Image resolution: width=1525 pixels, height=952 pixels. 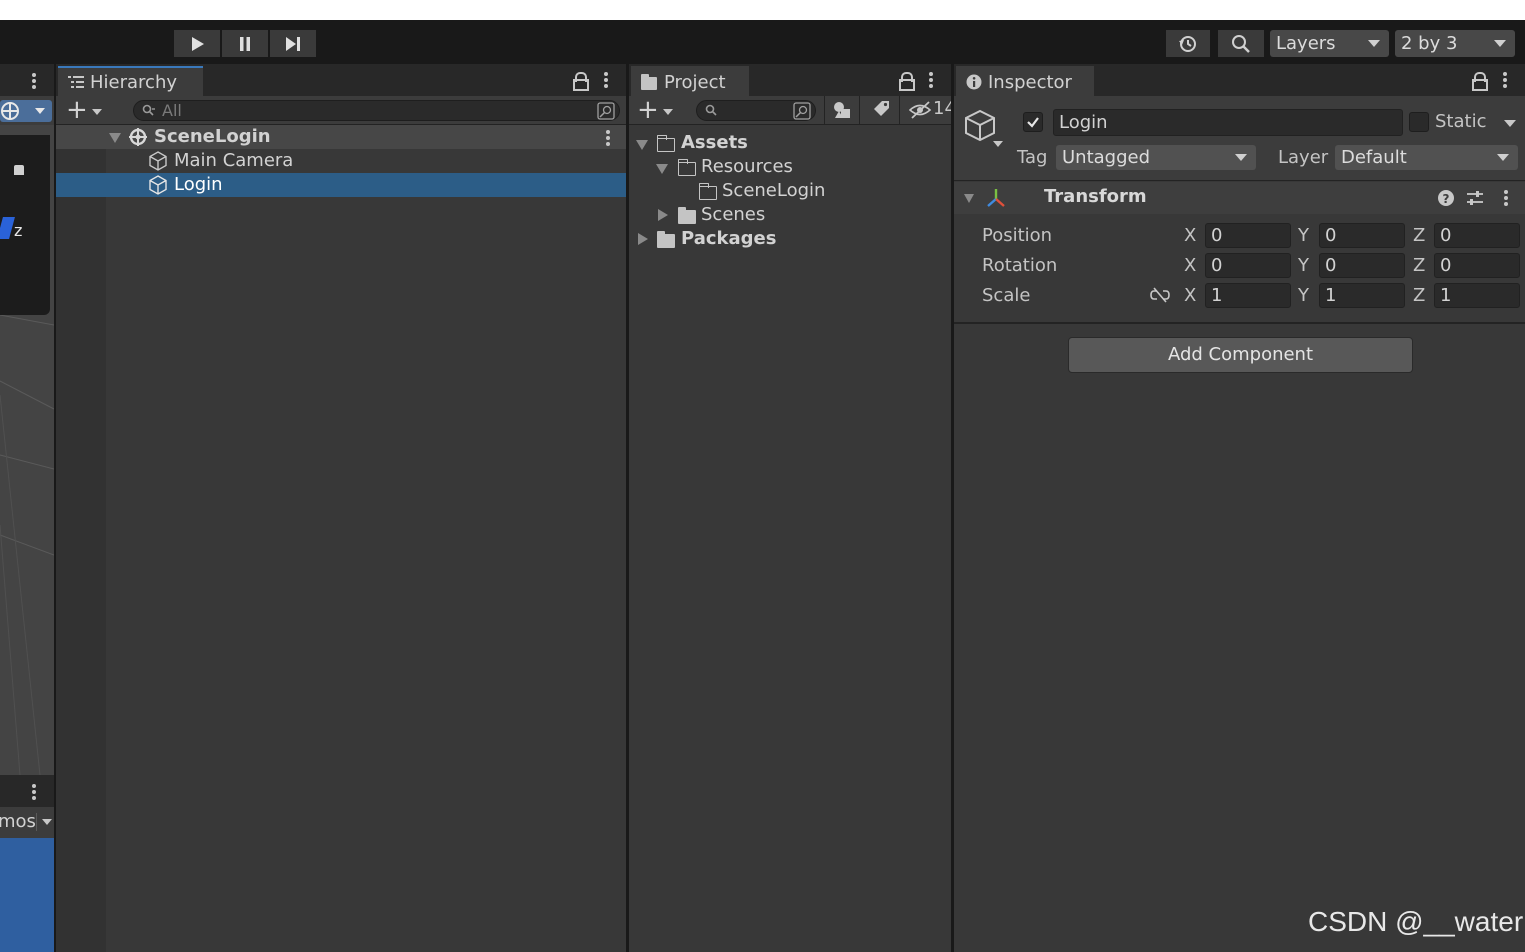 What do you see at coordinates (134, 82) in the screenshot?
I see `tab-hierarchy-label: Hierarchy` at bounding box center [134, 82].